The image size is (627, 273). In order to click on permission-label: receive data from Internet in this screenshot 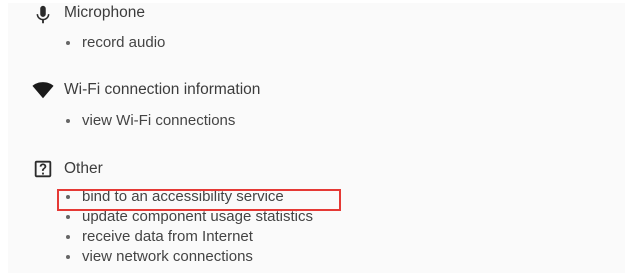, I will do `click(167, 236)`.